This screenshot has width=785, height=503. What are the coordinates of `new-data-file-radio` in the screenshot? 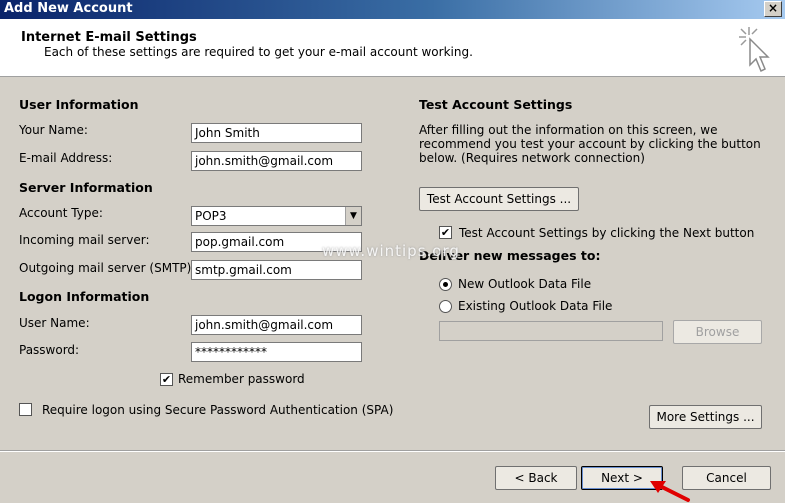 It's located at (445, 284).